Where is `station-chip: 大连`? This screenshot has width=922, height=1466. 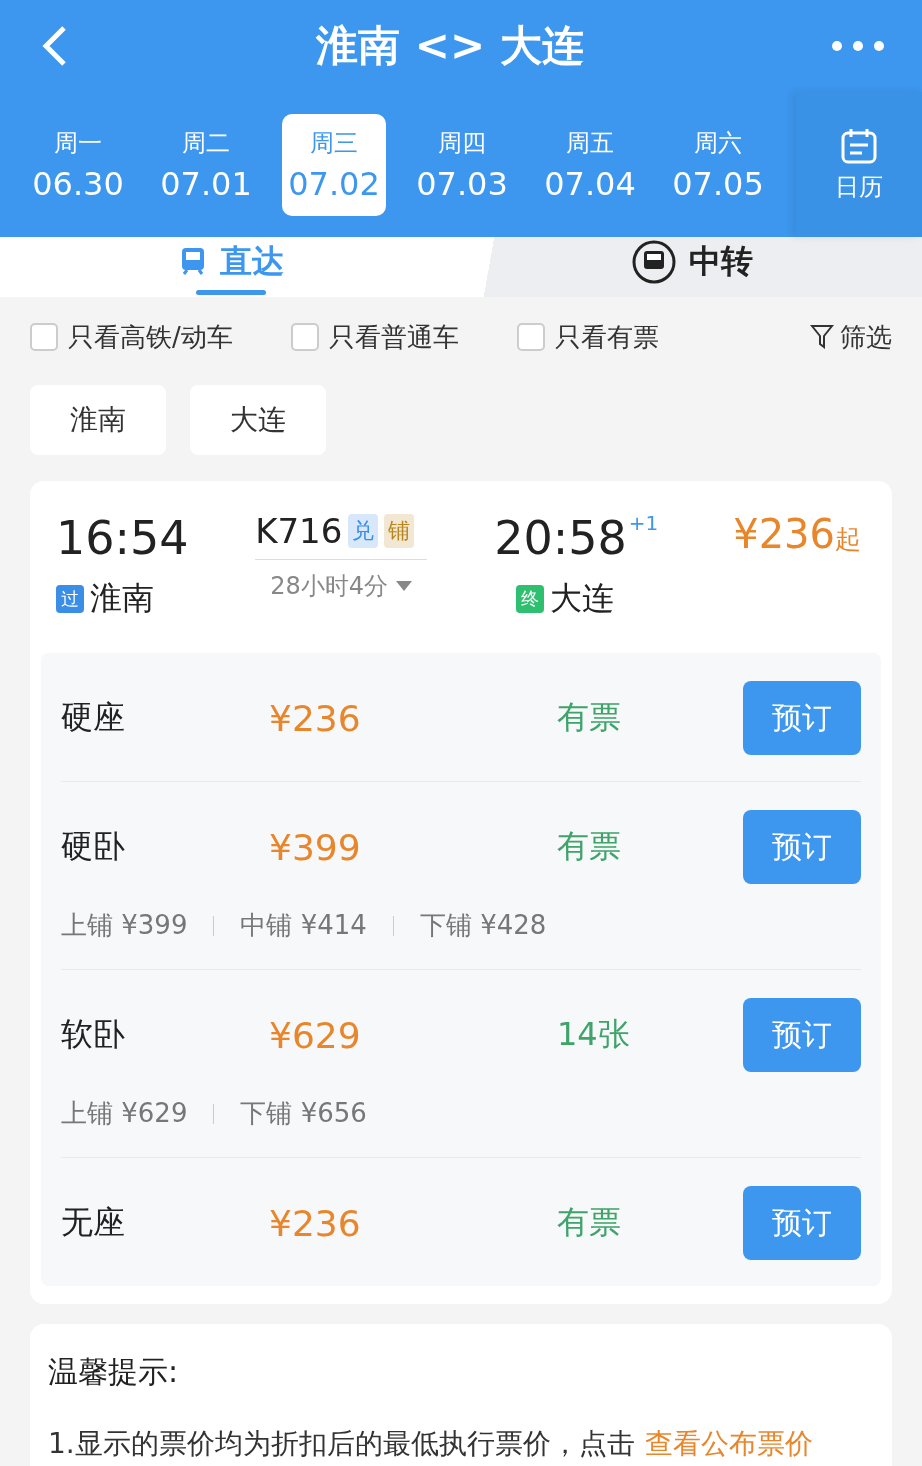
station-chip: 大连 is located at coordinates (258, 420).